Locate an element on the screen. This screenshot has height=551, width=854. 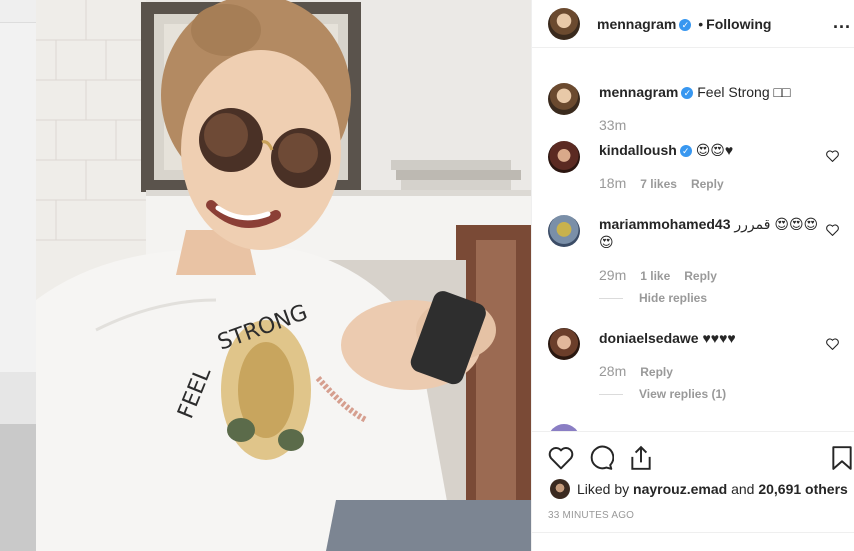
comment-text: ♥♥♥♥ is located at coordinates (719, 338).